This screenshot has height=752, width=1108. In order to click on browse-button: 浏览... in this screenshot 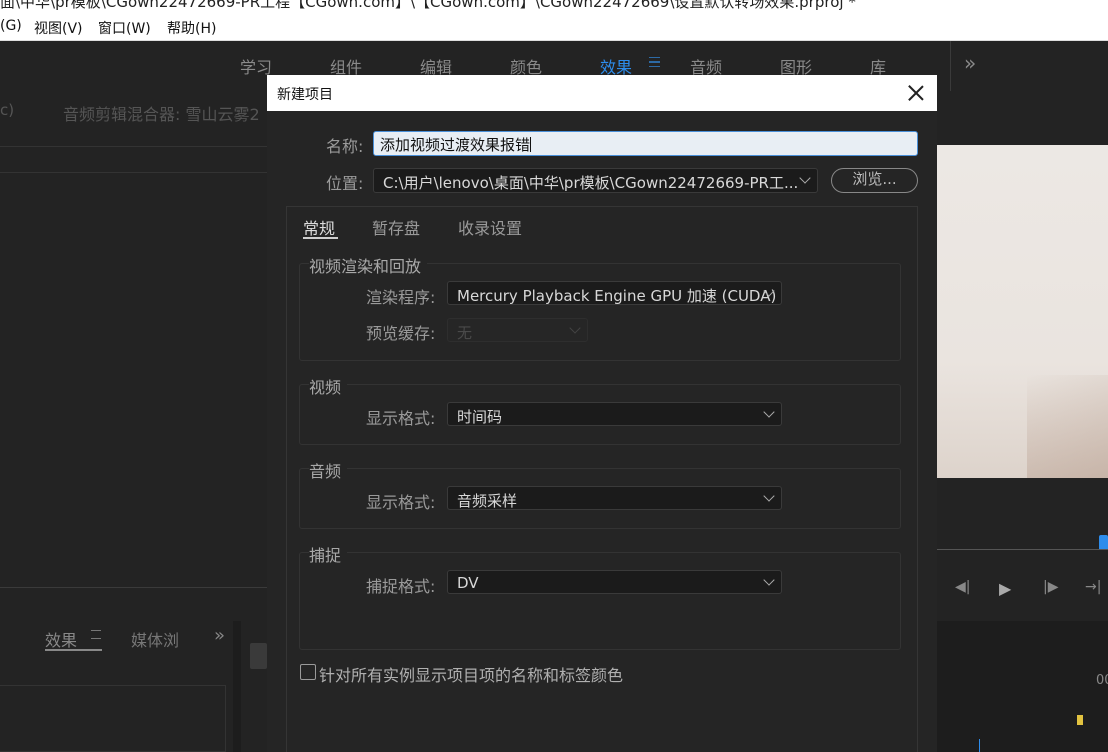, I will do `click(874, 180)`.